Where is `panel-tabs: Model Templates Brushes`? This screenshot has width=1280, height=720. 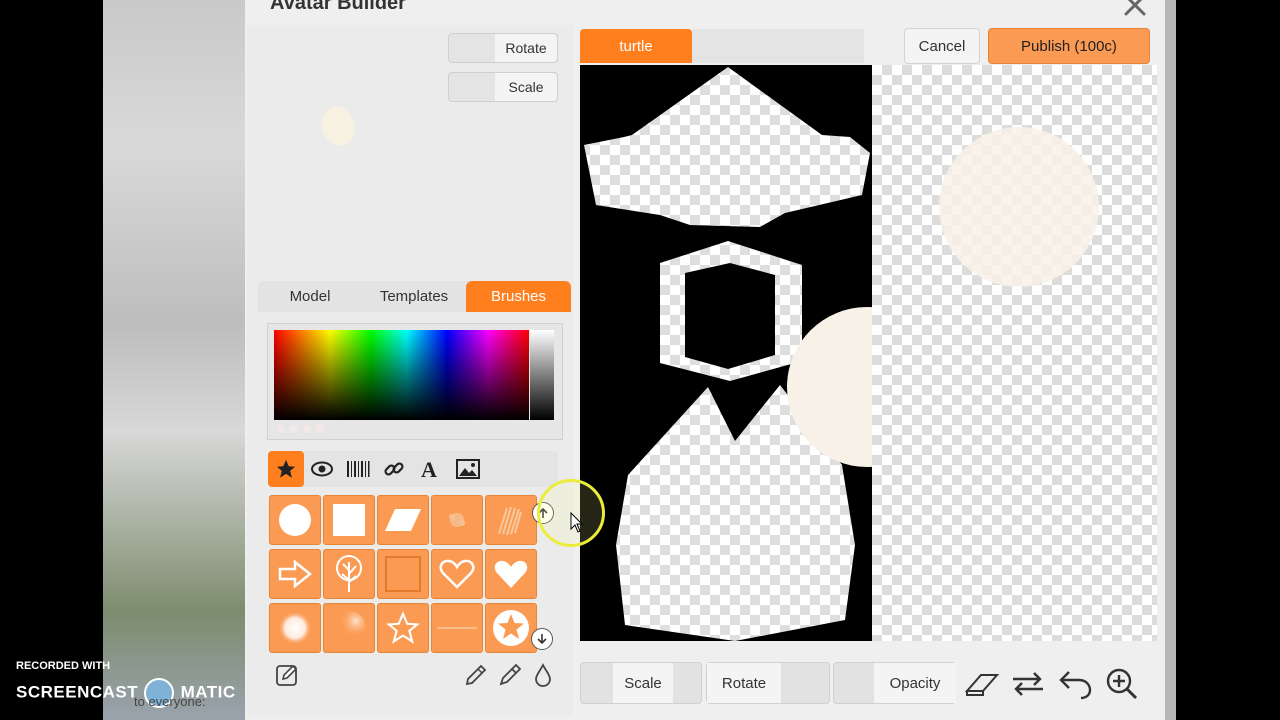
panel-tabs: Model Templates Brushes is located at coordinates (414, 296).